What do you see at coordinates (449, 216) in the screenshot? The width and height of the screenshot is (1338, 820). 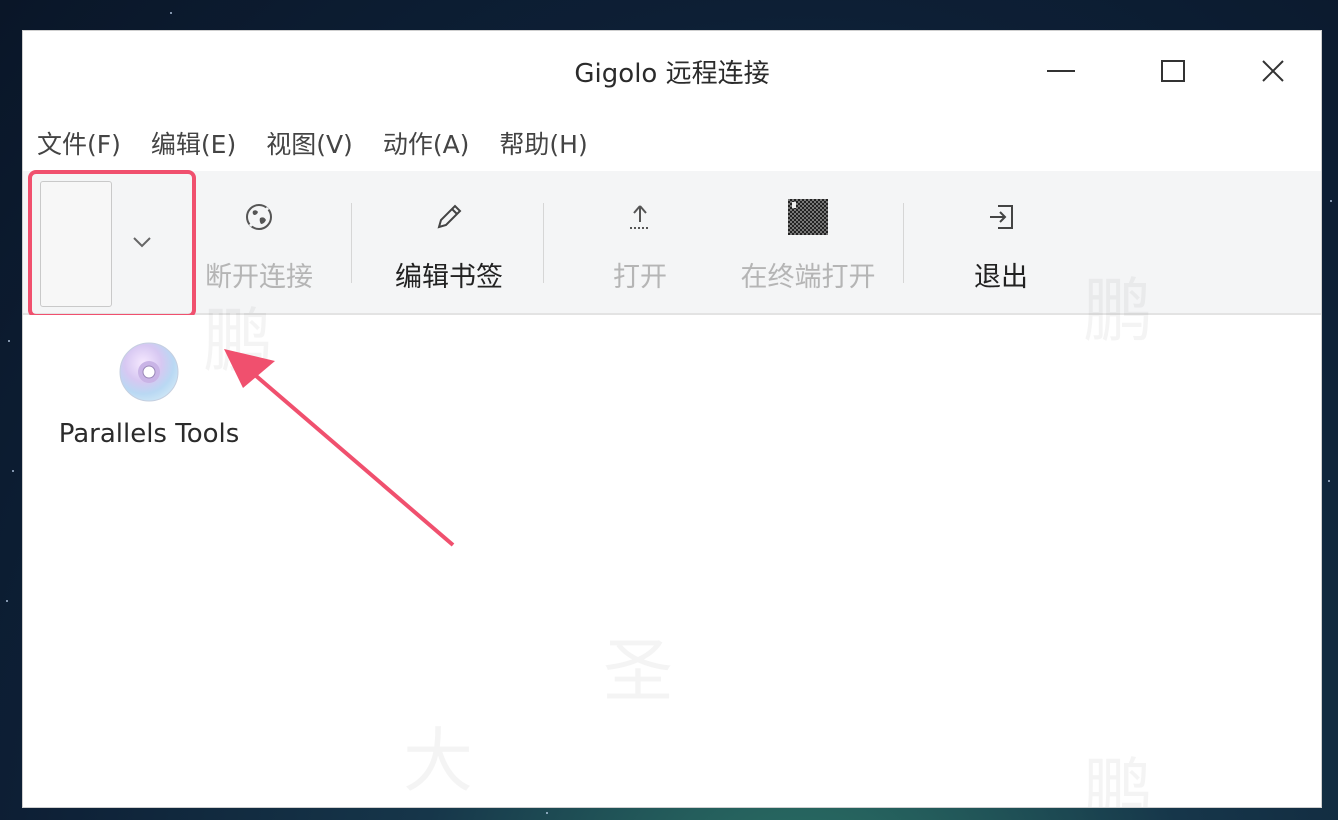 I see `pencil-icon` at bounding box center [449, 216].